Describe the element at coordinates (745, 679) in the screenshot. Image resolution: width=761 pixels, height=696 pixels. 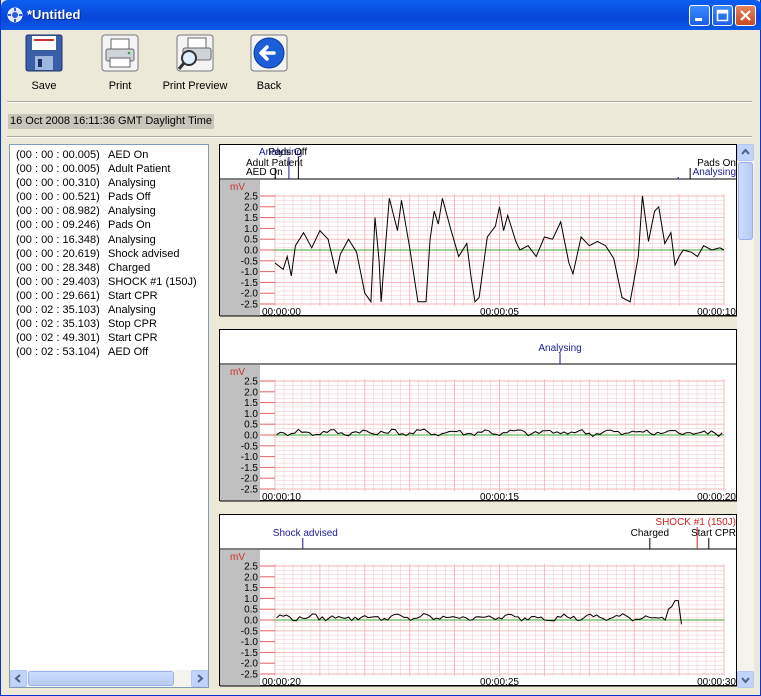
I see `scroll-down-button` at that location.